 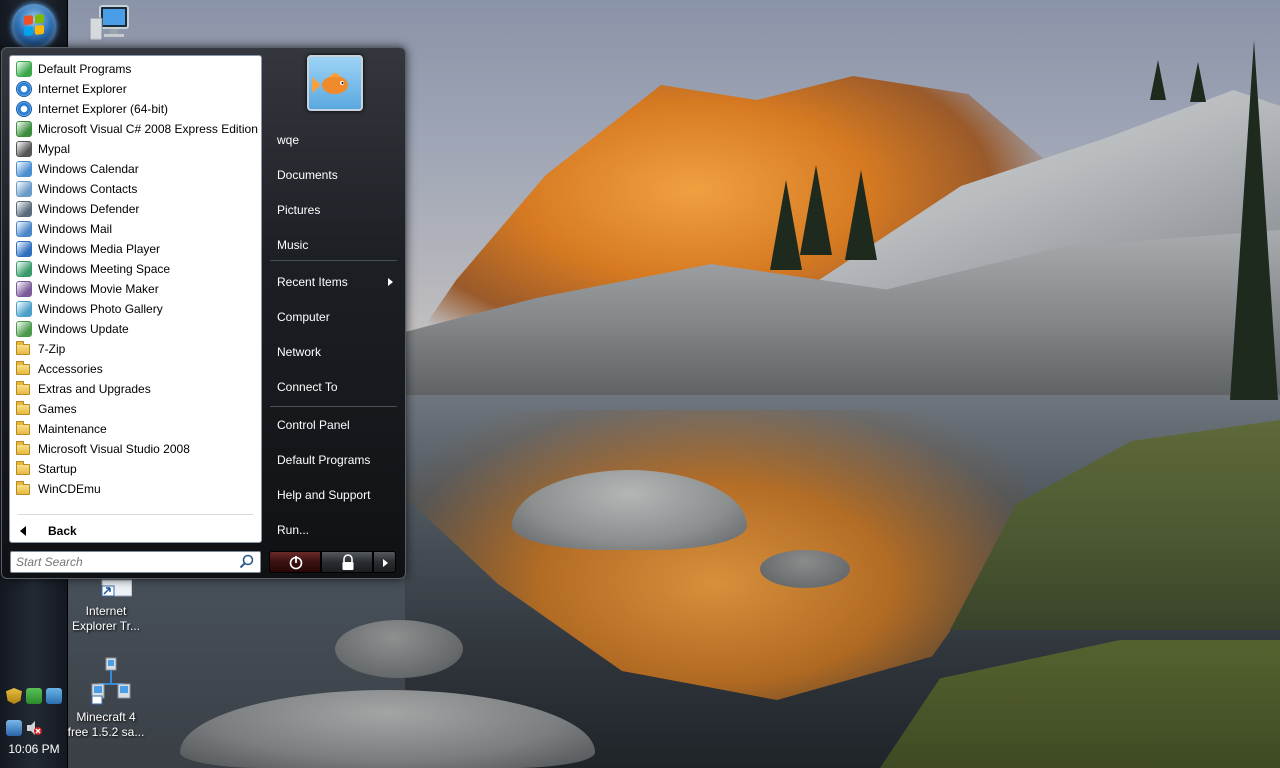 What do you see at coordinates (333, 210) in the screenshot?
I see `pictures-link: Pictures` at bounding box center [333, 210].